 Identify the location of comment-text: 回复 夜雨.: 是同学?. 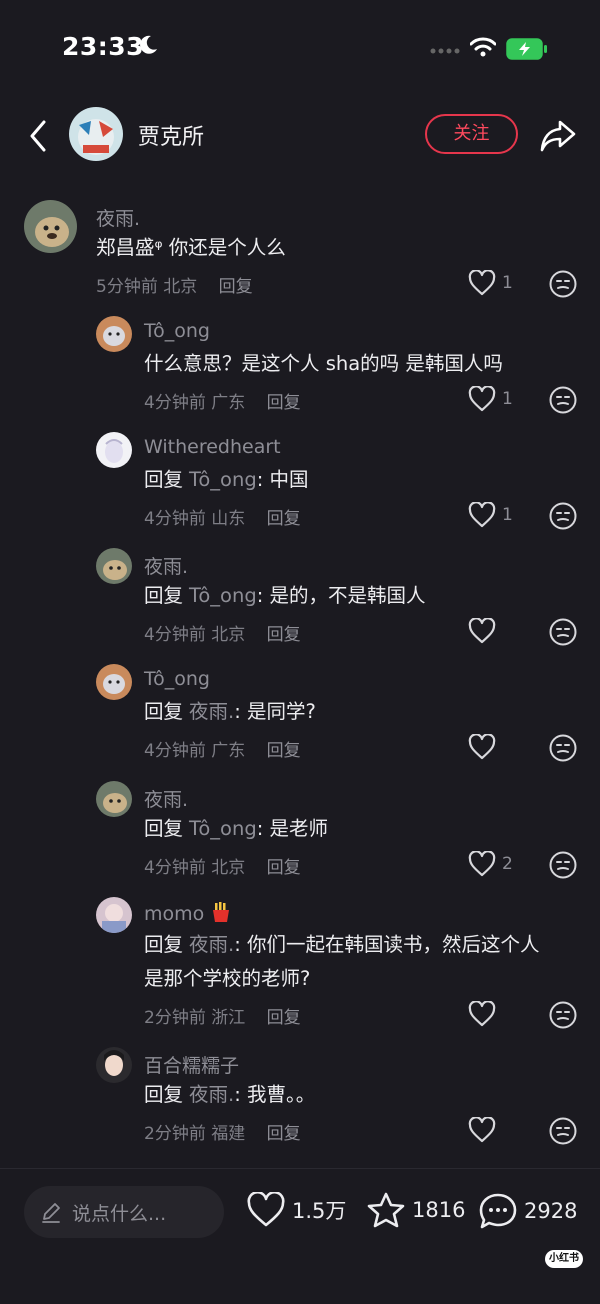
(230, 711).